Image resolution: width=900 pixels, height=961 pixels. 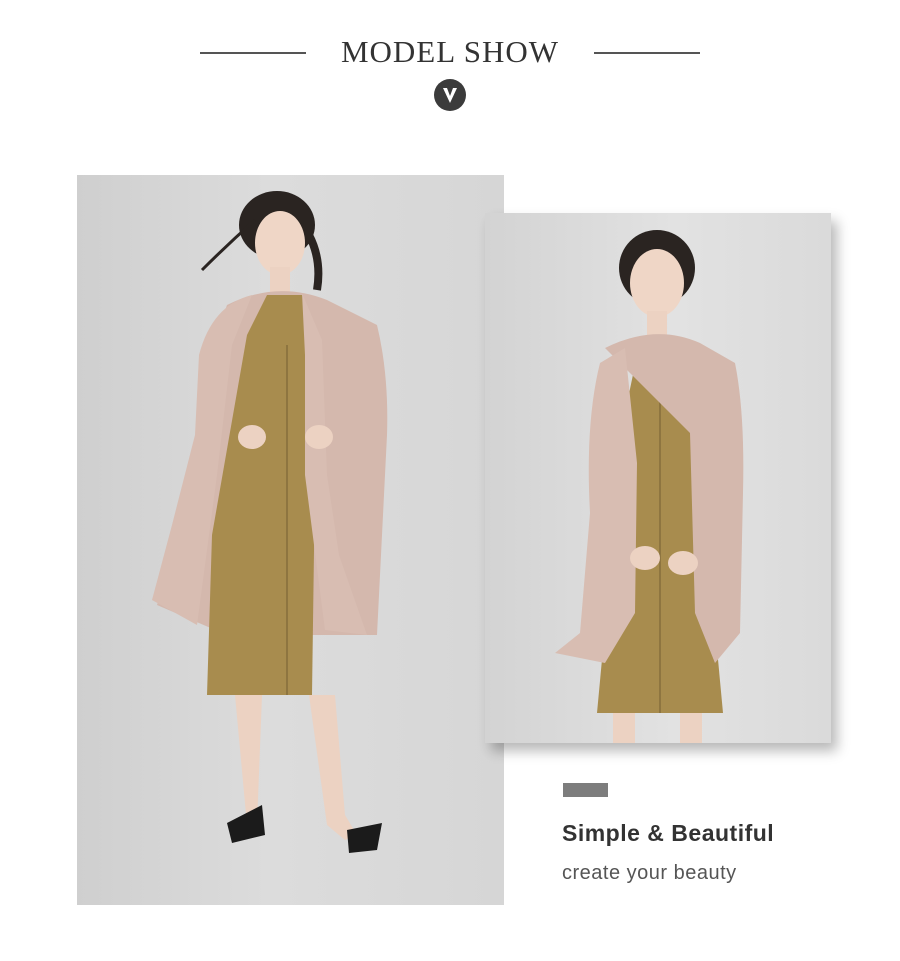 I want to click on caption-subheading: create your beauty, so click(x=649, y=873).